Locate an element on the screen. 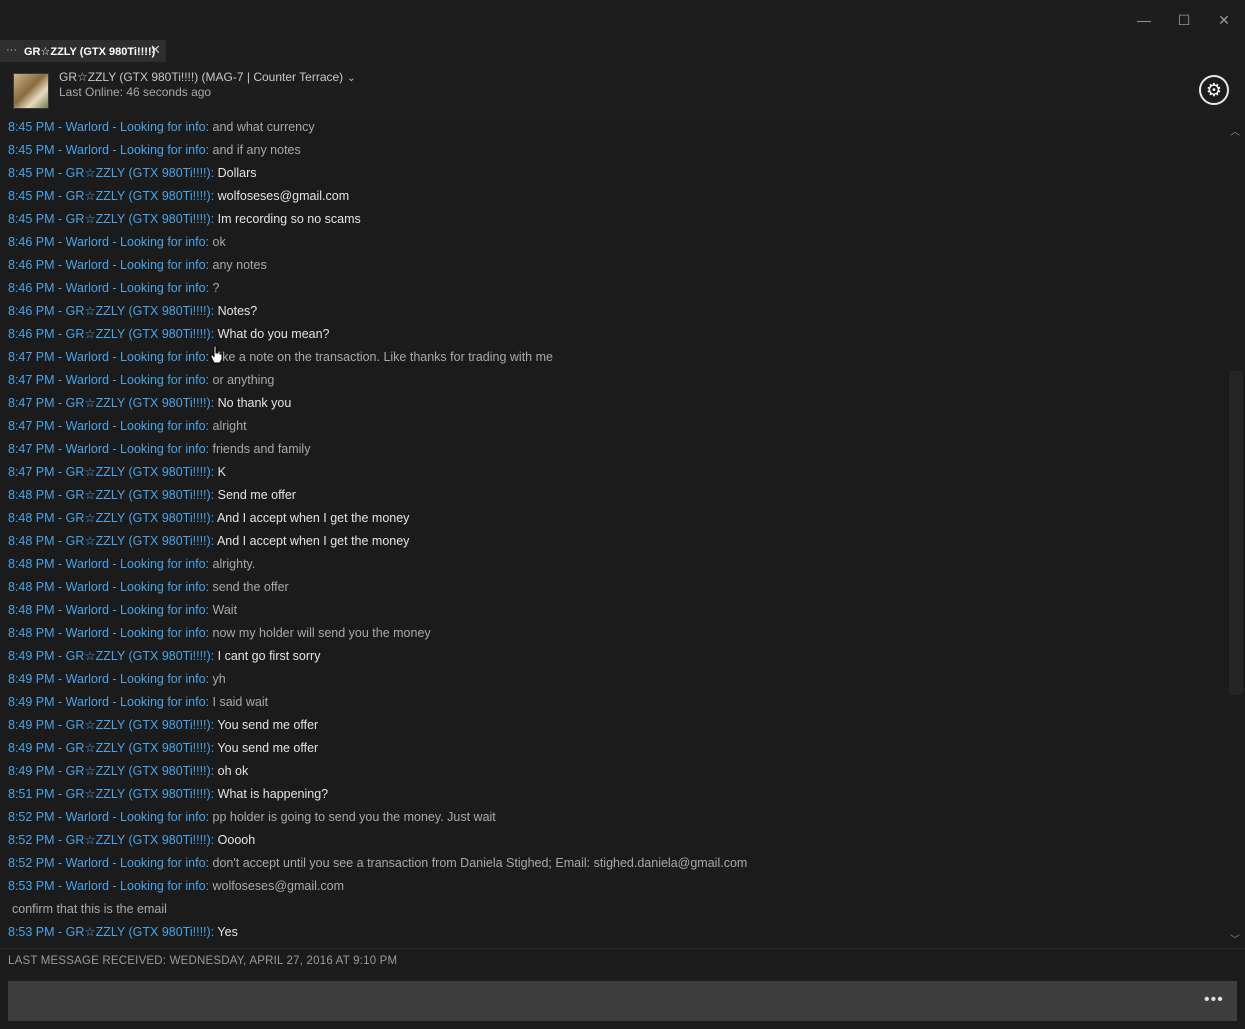 This screenshot has height=1029, width=1245. message-text: wolfoseses@gmail.com is located at coordinates (283, 196).